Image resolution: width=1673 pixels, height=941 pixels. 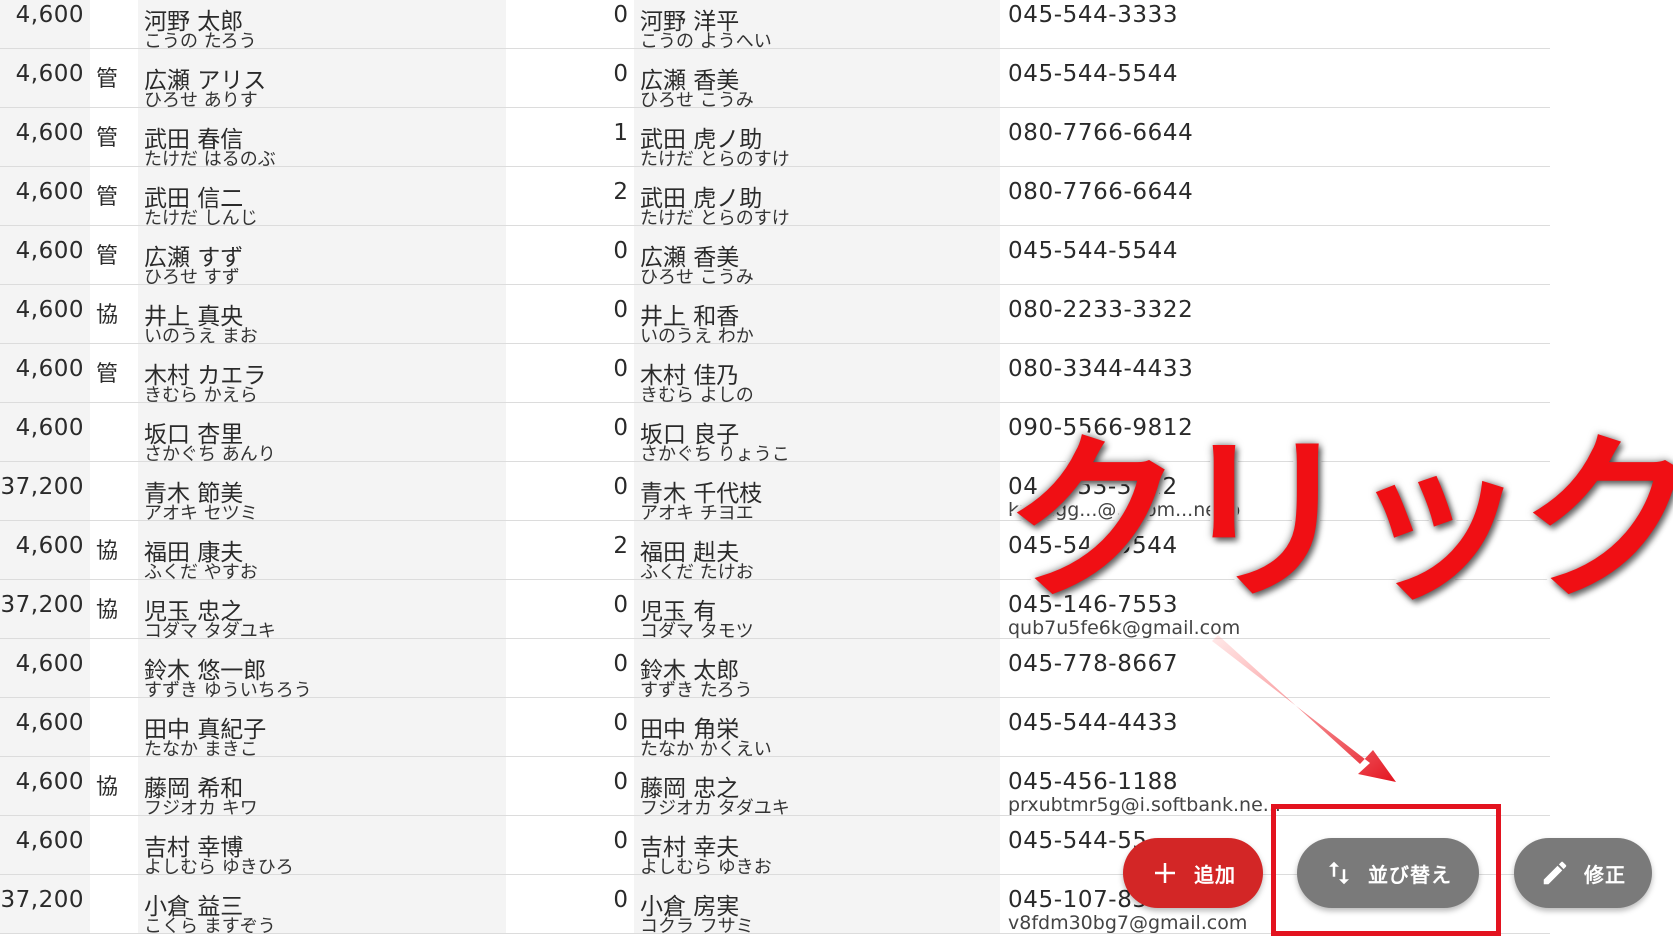 What do you see at coordinates (322, 847) in the screenshot?
I see `member-name-cell: 吉村 幸博 よしむら ゆきひろ` at bounding box center [322, 847].